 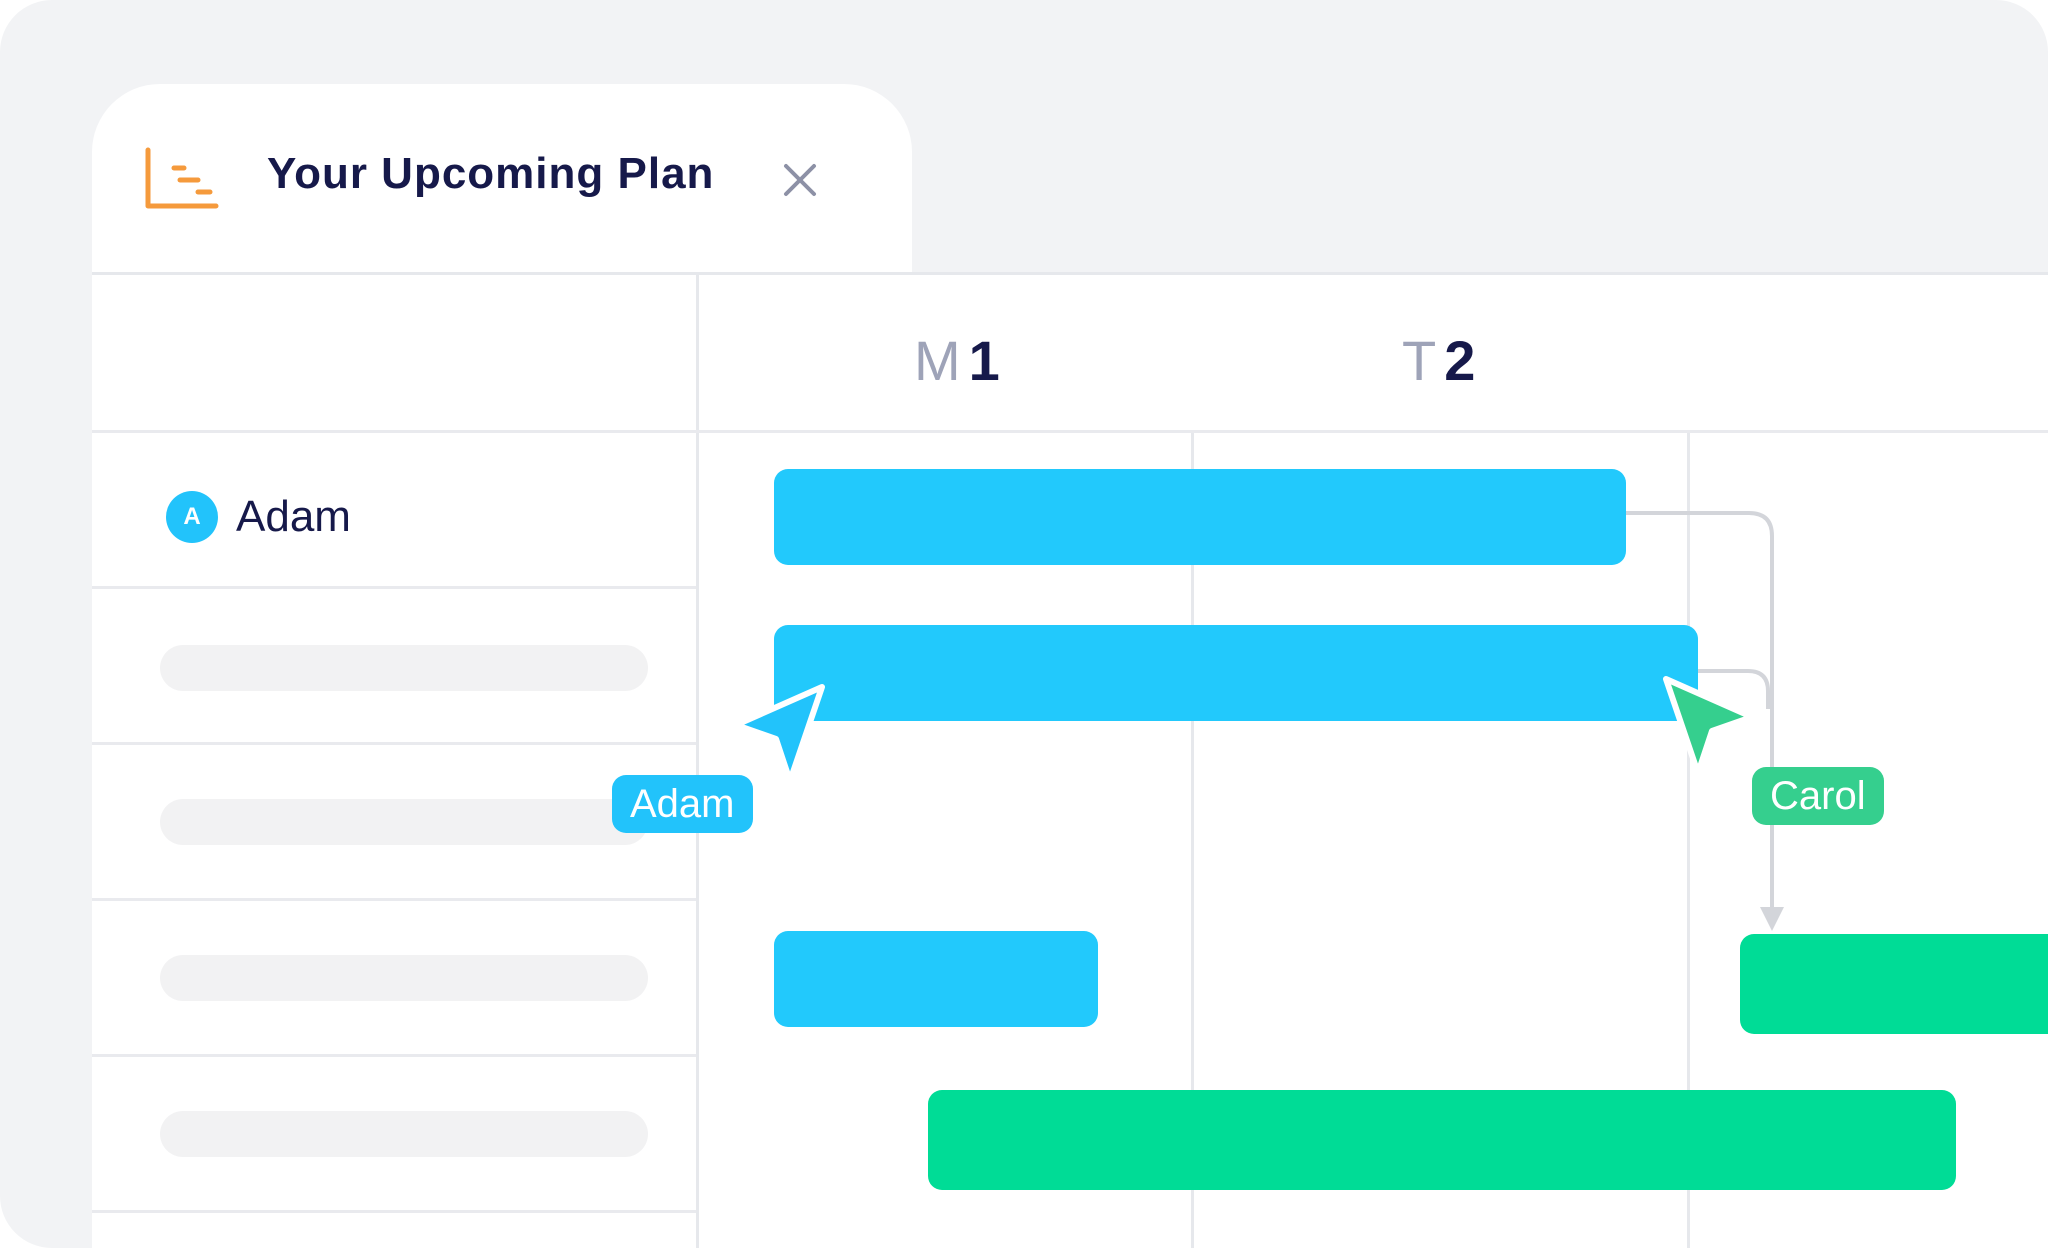 What do you see at coordinates (192, 517) in the screenshot?
I see `avatar: A` at bounding box center [192, 517].